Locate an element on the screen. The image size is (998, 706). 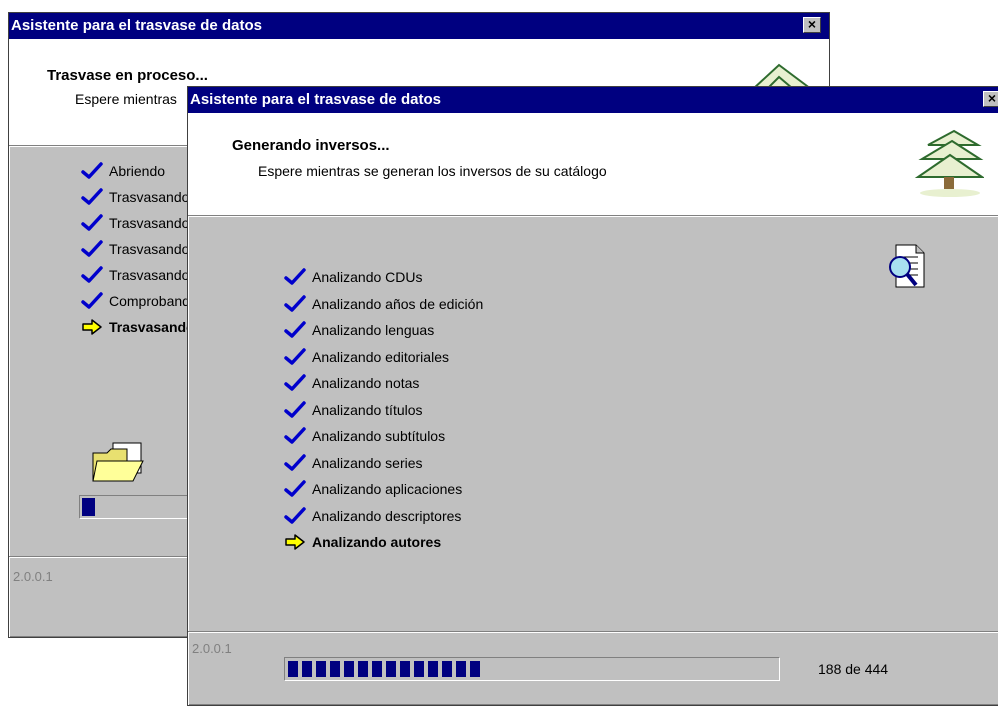
front-close-button: × is located at coordinates (990, 99).